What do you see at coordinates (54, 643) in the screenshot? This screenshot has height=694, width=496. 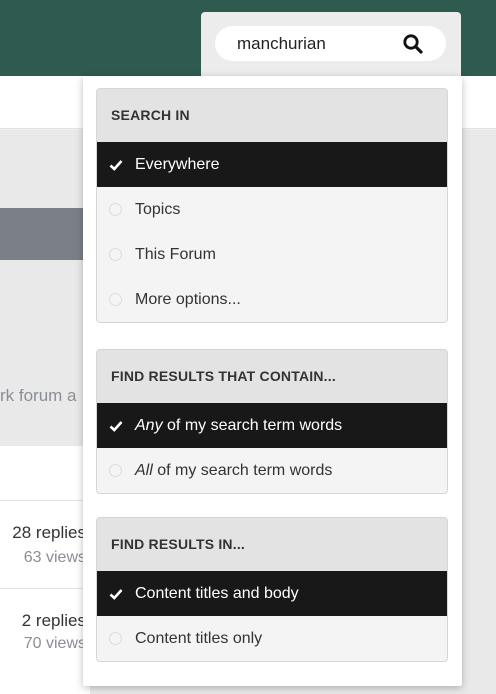 I see `view-count: 70 views` at bounding box center [54, 643].